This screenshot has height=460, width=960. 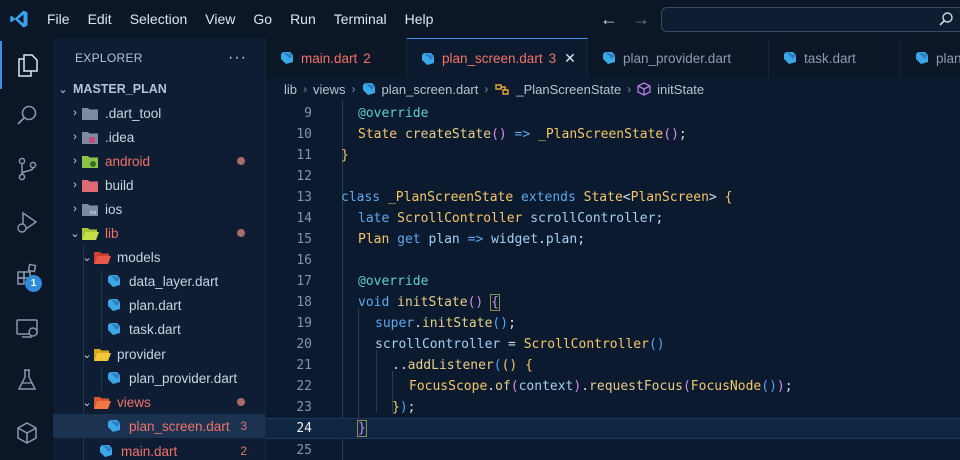 I want to click on tree-item-label: plan_provider.dart, so click(x=183, y=378).